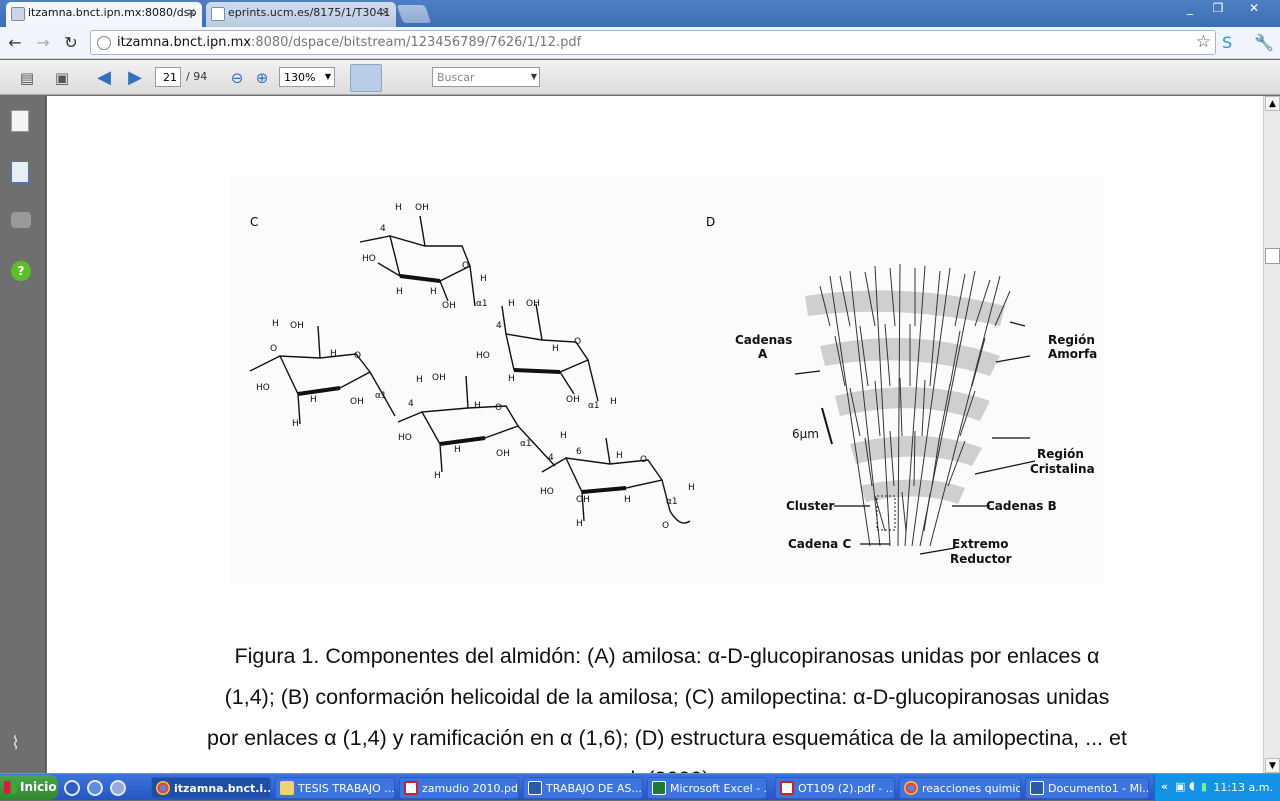  Describe the element at coordinates (15, 43) in the screenshot. I see `back-icon: ←` at that location.